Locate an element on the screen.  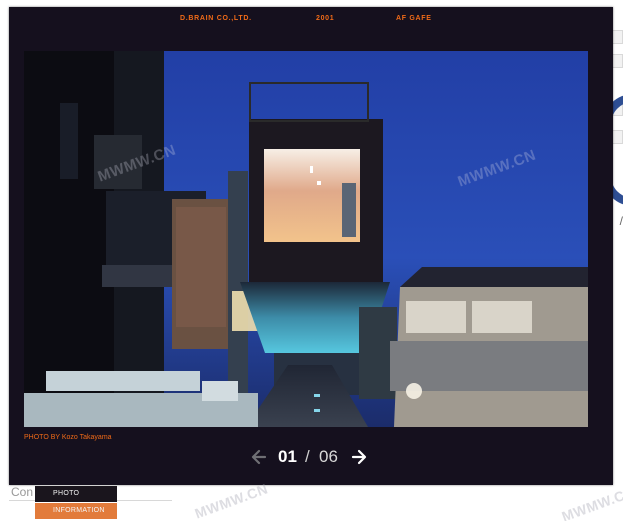
photo-credit: PHOTO BY Kozo Takayama is located at coordinates (68, 437).